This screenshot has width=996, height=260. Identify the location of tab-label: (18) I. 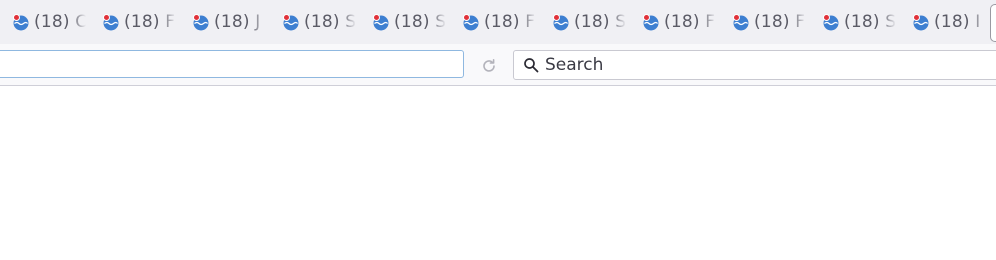
(957, 22).